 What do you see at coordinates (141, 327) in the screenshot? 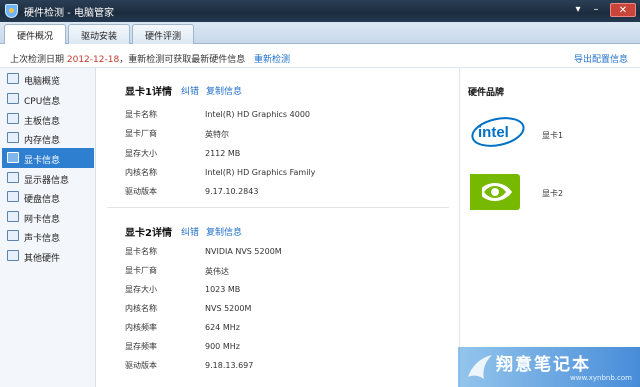
I see `gpu2-row-label: 内核频率` at bounding box center [141, 327].